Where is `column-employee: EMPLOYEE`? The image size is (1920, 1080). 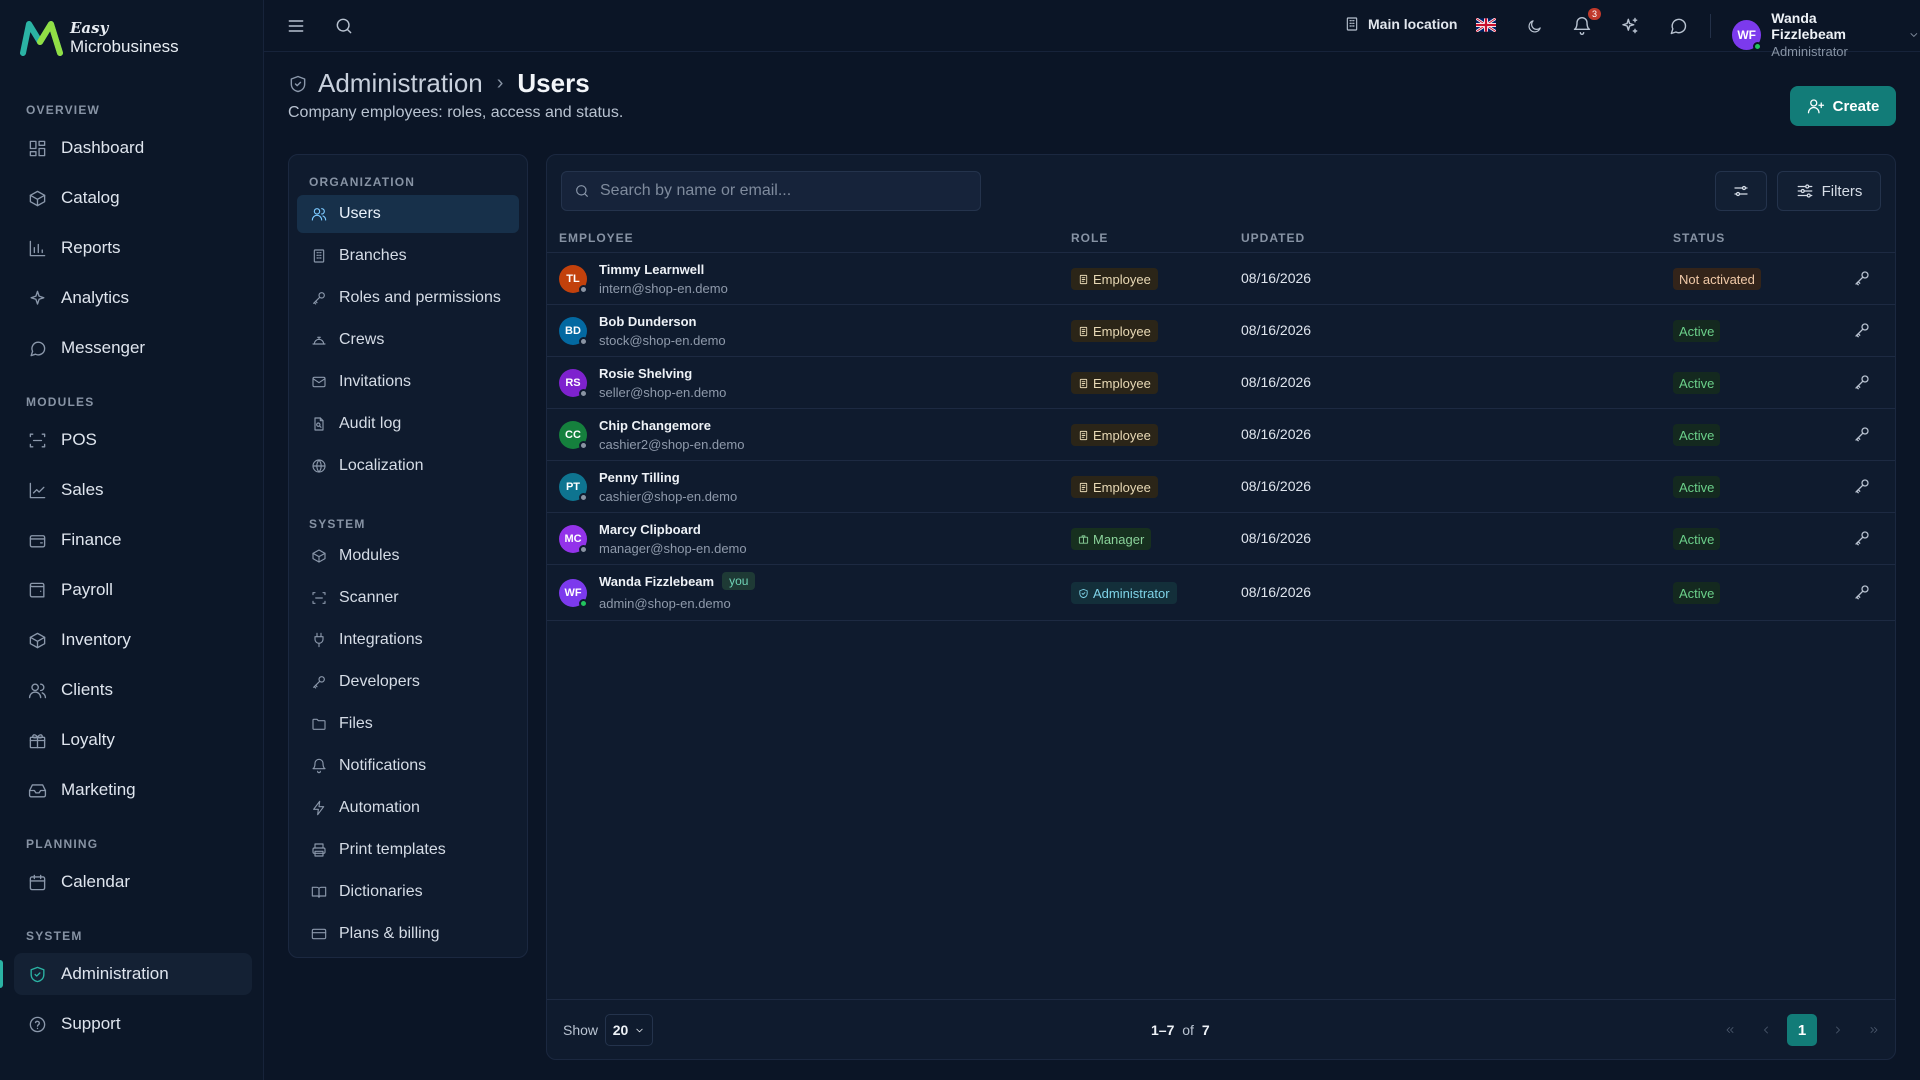 column-employee: EMPLOYEE is located at coordinates (596, 238).